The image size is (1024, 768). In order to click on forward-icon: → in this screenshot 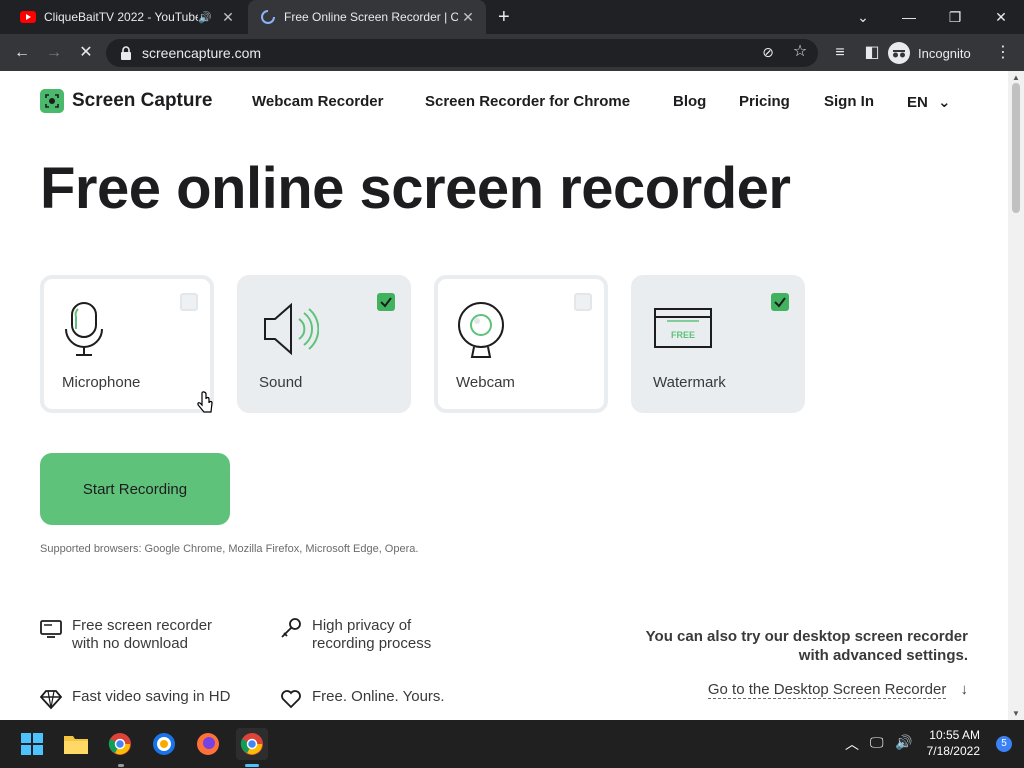, I will do `click(54, 53)`.